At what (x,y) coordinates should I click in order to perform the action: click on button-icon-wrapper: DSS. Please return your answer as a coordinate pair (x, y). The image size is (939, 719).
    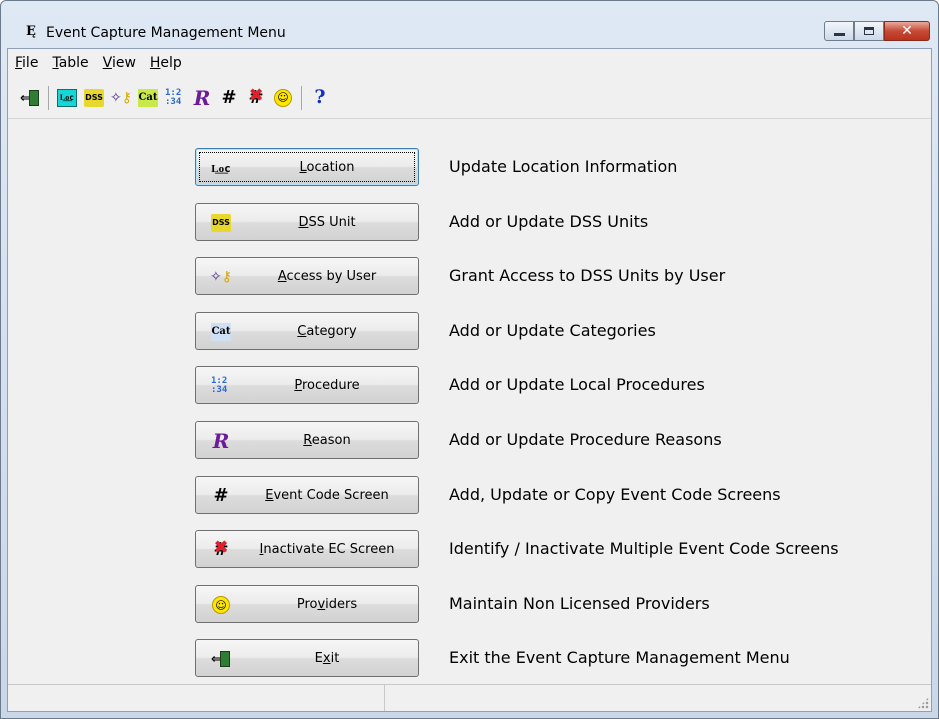
    Looking at the image, I should click on (221, 223).